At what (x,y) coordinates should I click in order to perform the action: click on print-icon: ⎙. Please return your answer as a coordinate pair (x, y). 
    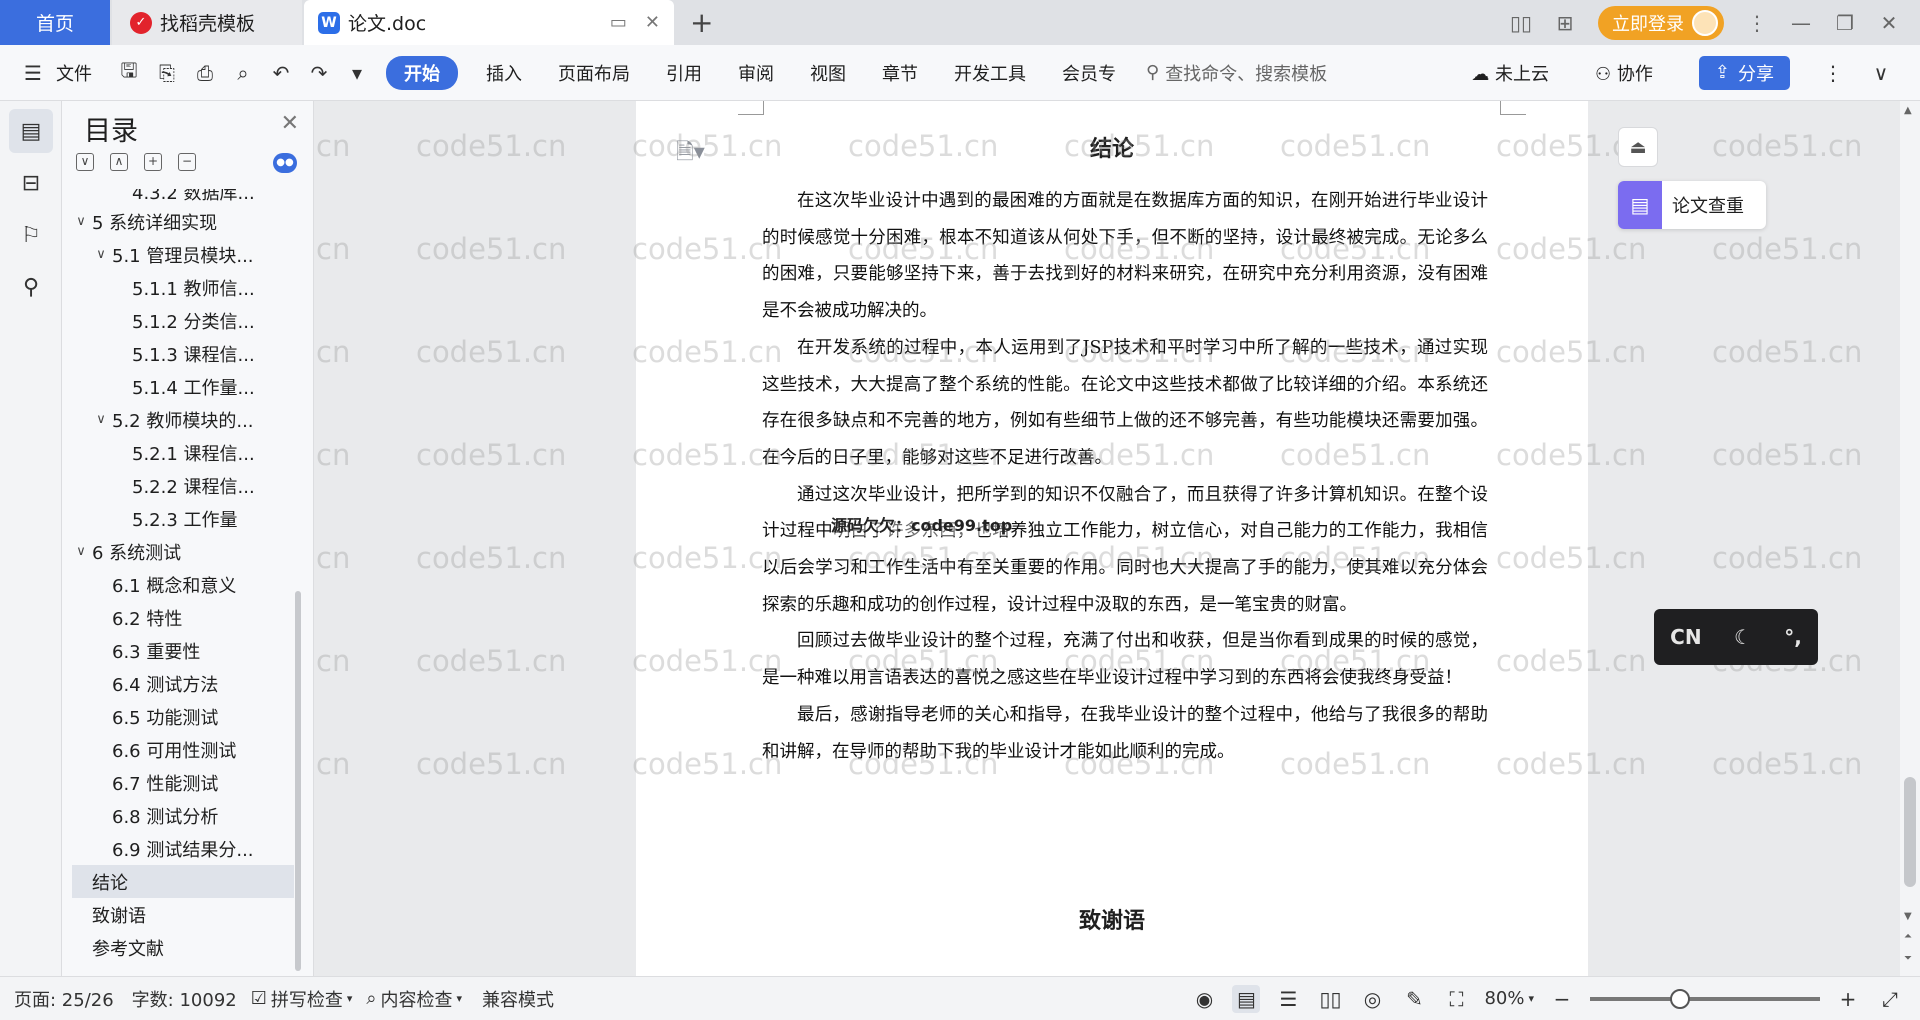
    Looking at the image, I should click on (205, 73).